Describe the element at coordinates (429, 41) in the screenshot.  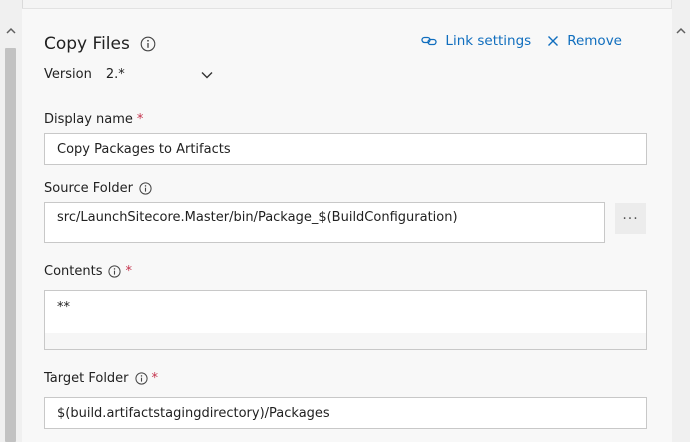
I see `link-icon` at that location.